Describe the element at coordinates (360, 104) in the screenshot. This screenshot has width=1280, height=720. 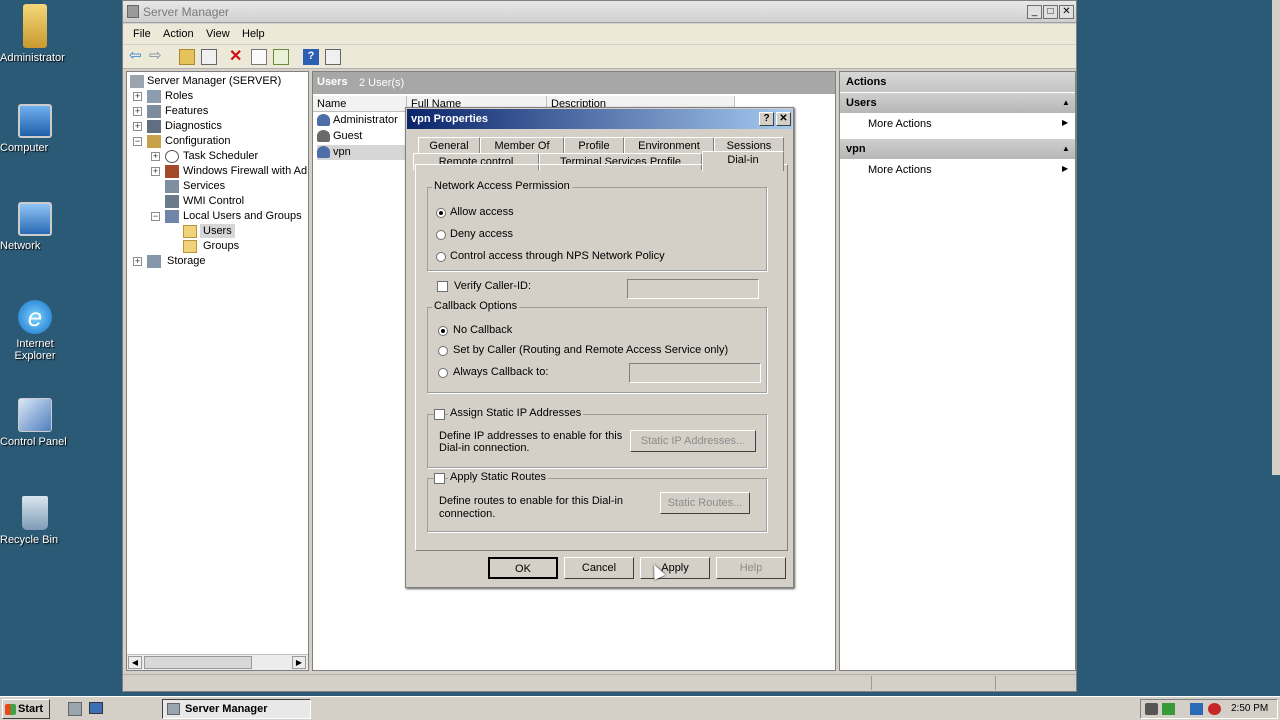
I see `column-header-name: Name` at that location.